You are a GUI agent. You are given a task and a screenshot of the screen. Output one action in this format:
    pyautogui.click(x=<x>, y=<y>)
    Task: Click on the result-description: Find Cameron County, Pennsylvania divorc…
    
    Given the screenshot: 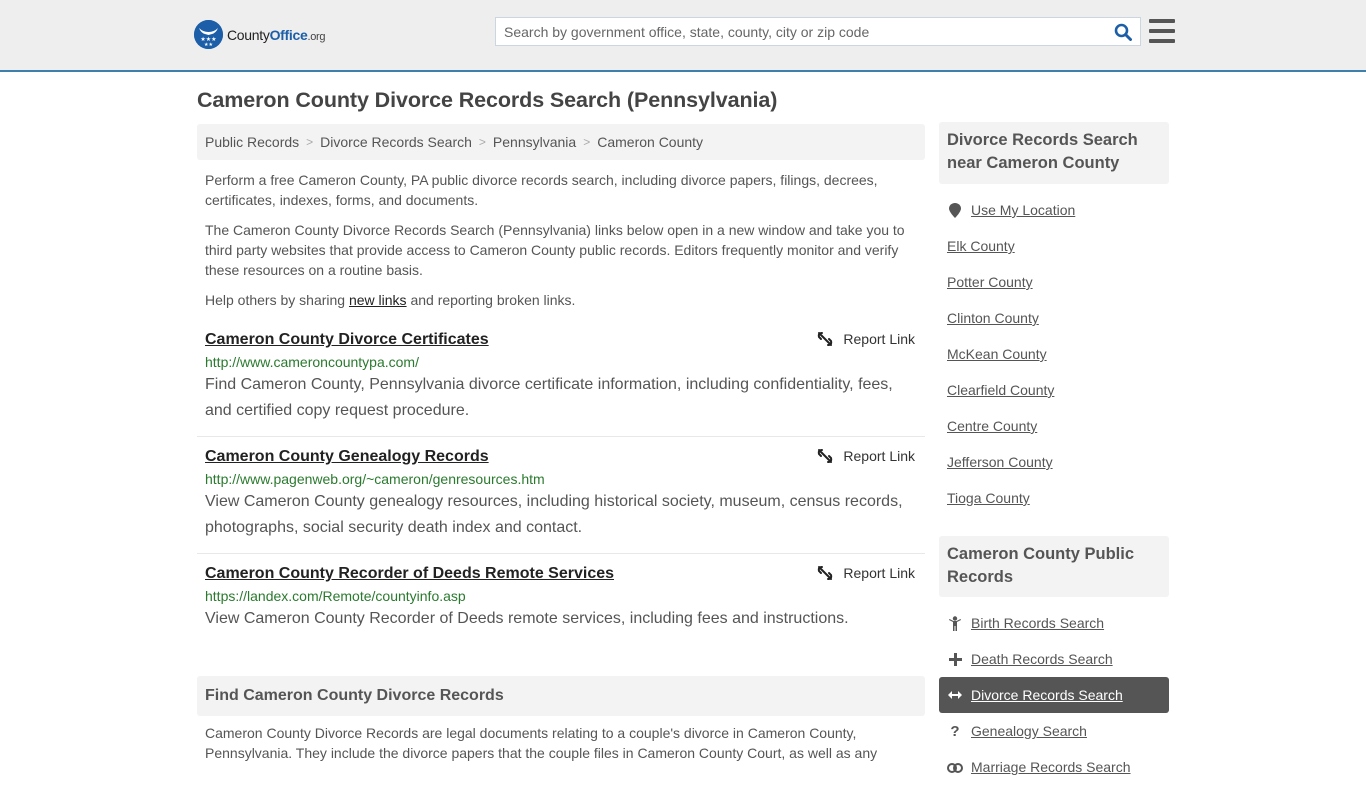 What is the action you would take?
    pyautogui.click(x=549, y=397)
    